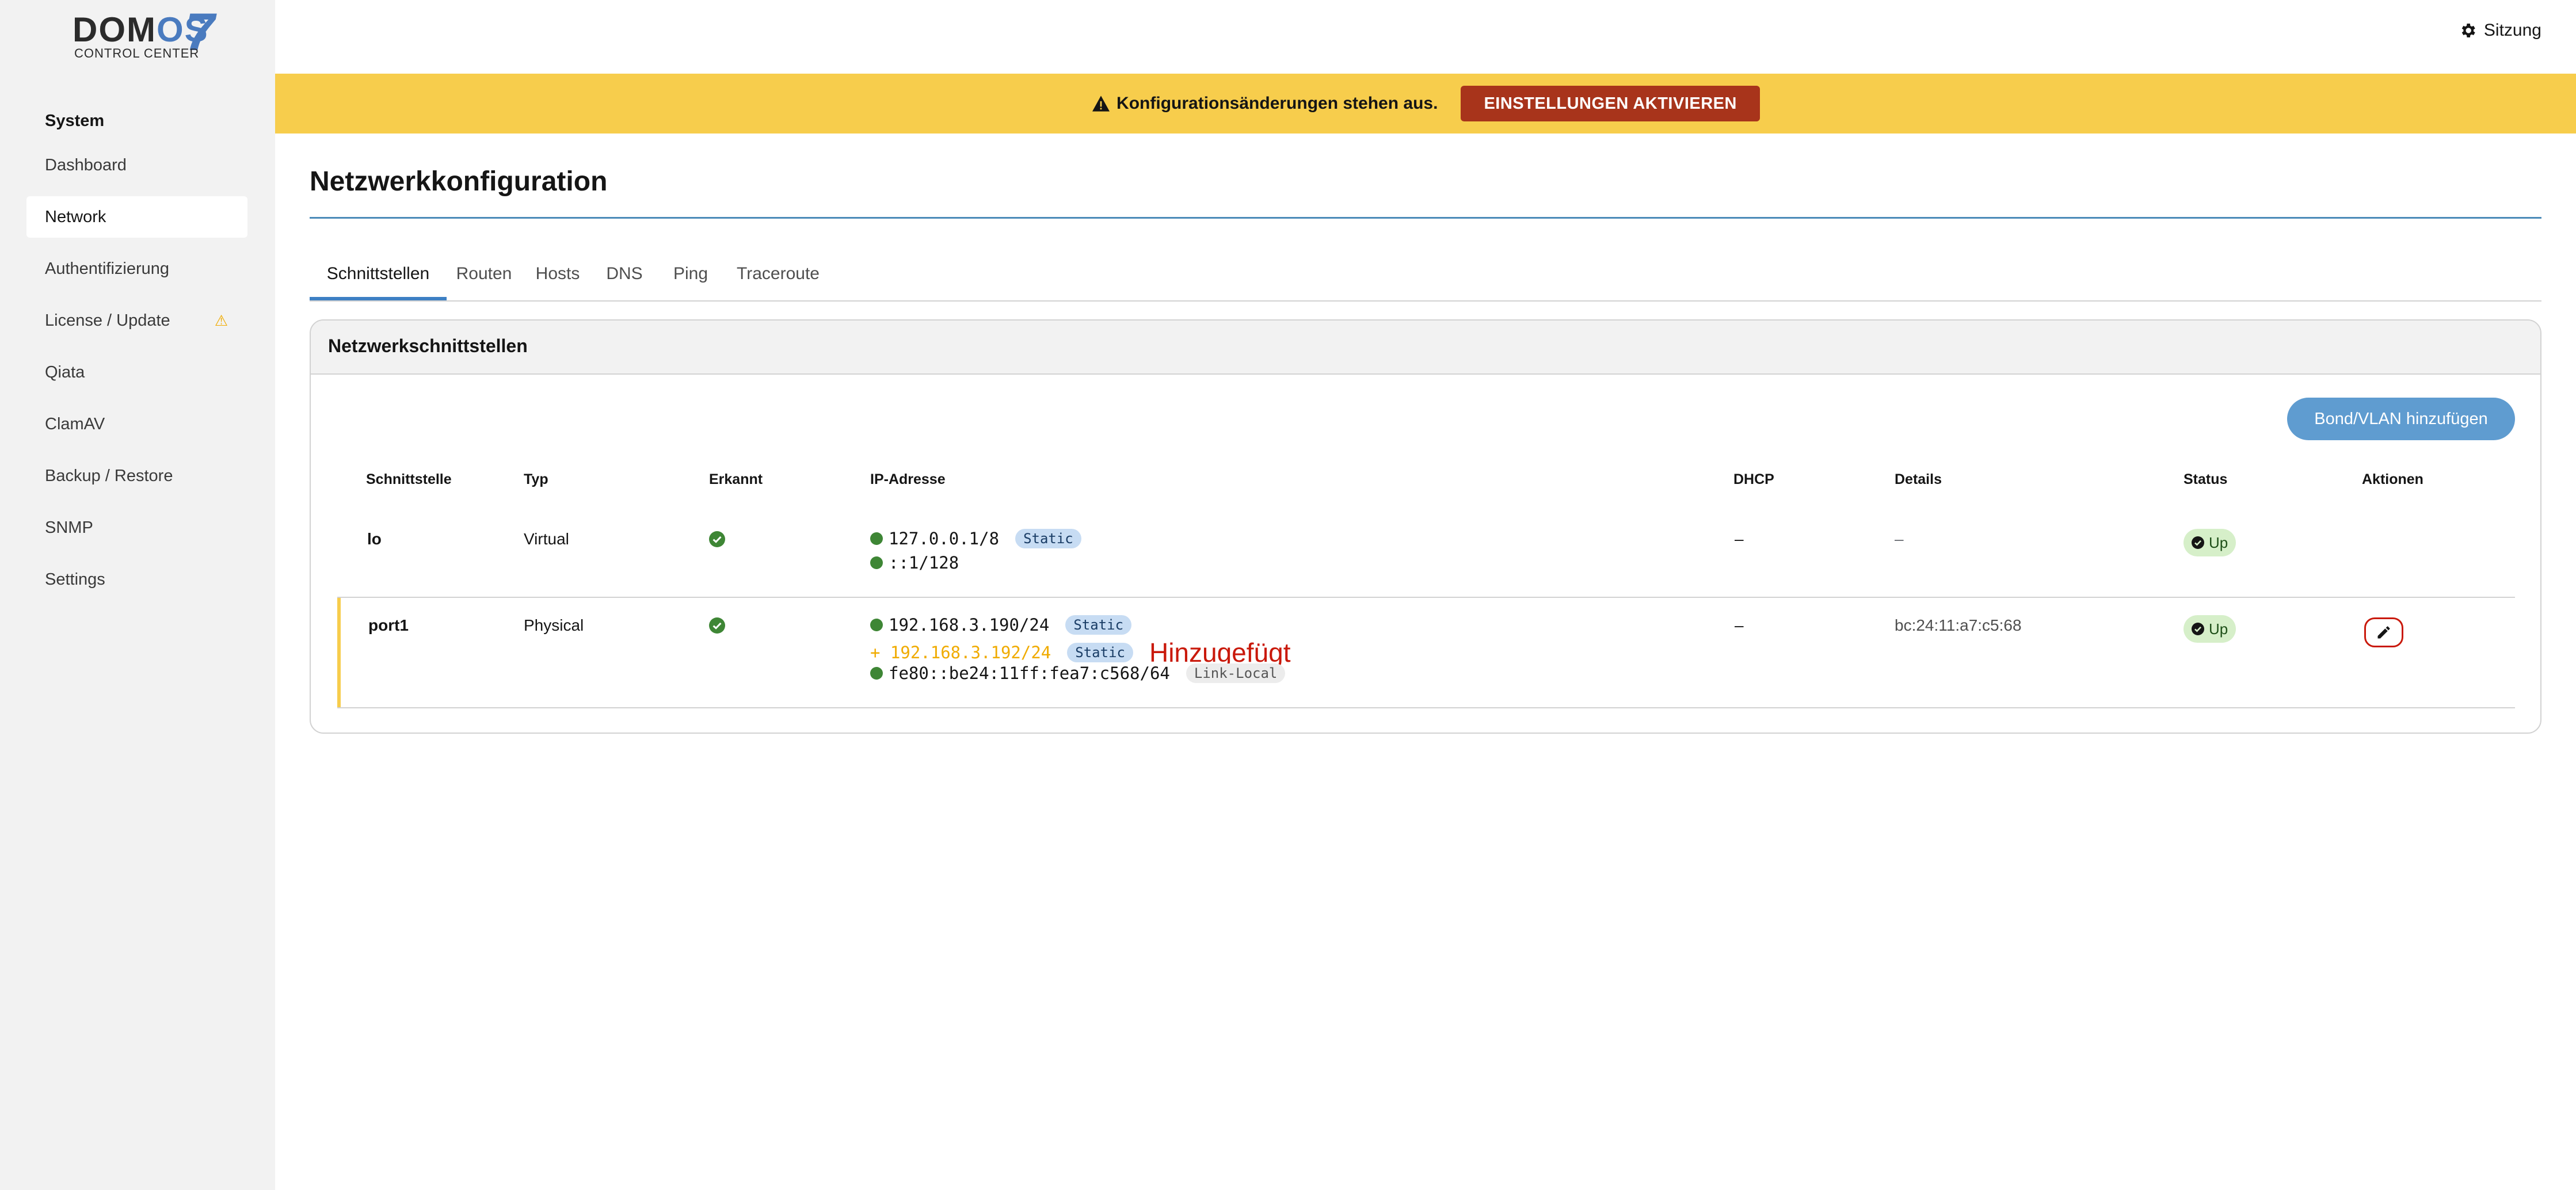  What do you see at coordinates (409, 479) in the screenshot?
I see `column-header-interface: Schnittstelle` at bounding box center [409, 479].